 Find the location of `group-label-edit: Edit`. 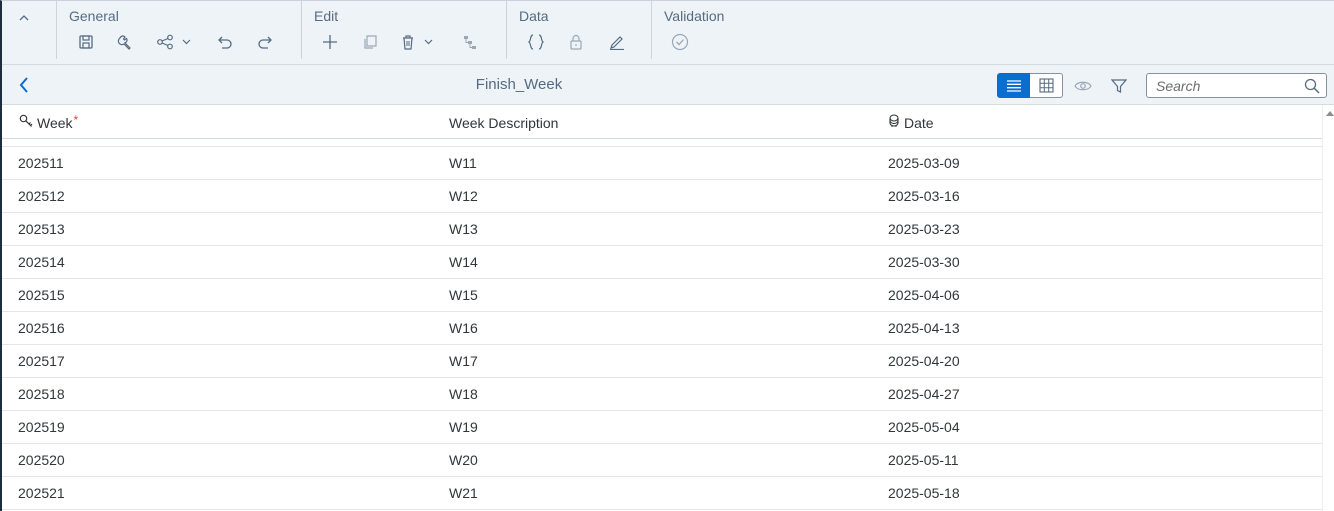

group-label-edit: Edit is located at coordinates (326, 16).